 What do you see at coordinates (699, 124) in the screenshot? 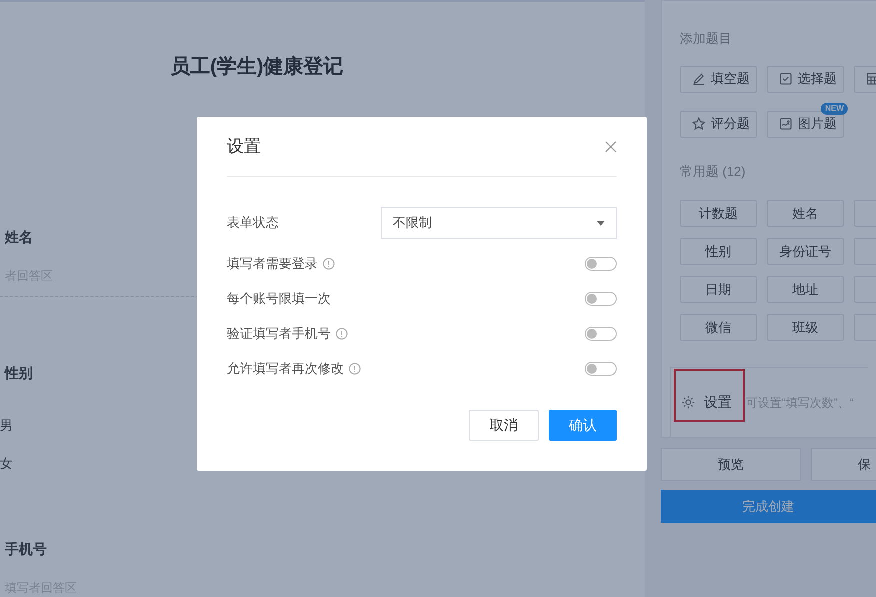
I see `star-icon` at bounding box center [699, 124].